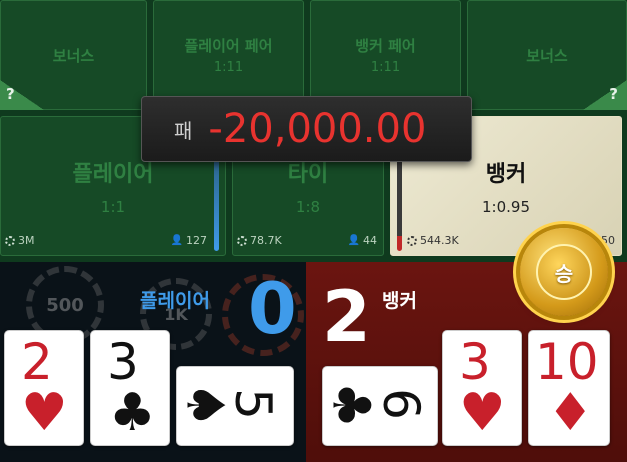 Image resolution: width=627 pixels, height=462 pixels. I want to click on player-pair-label: 플레이어 페어, so click(228, 46).